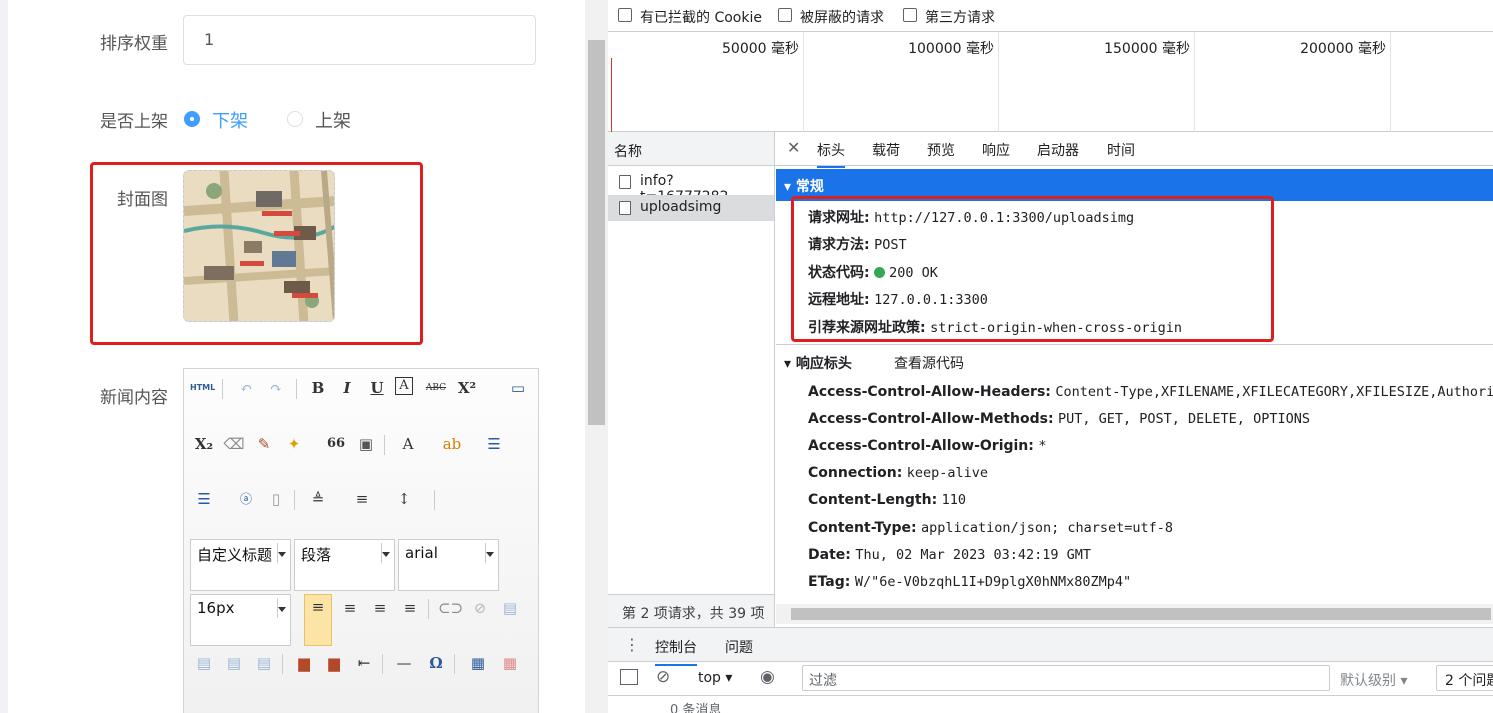 The width and height of the screenshot is (1493, 713). I want to click on image-none-icon: ▤, so click(234, 663).